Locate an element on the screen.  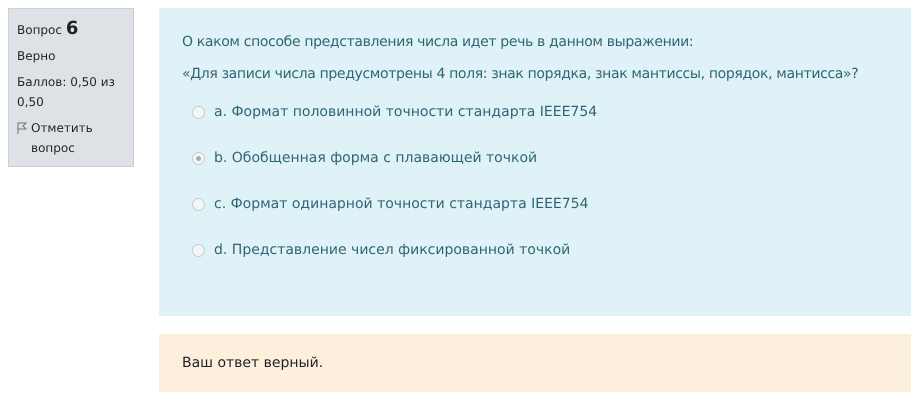
feedback-message: Ваш ответ верный. is located at coordinates (535, 363).